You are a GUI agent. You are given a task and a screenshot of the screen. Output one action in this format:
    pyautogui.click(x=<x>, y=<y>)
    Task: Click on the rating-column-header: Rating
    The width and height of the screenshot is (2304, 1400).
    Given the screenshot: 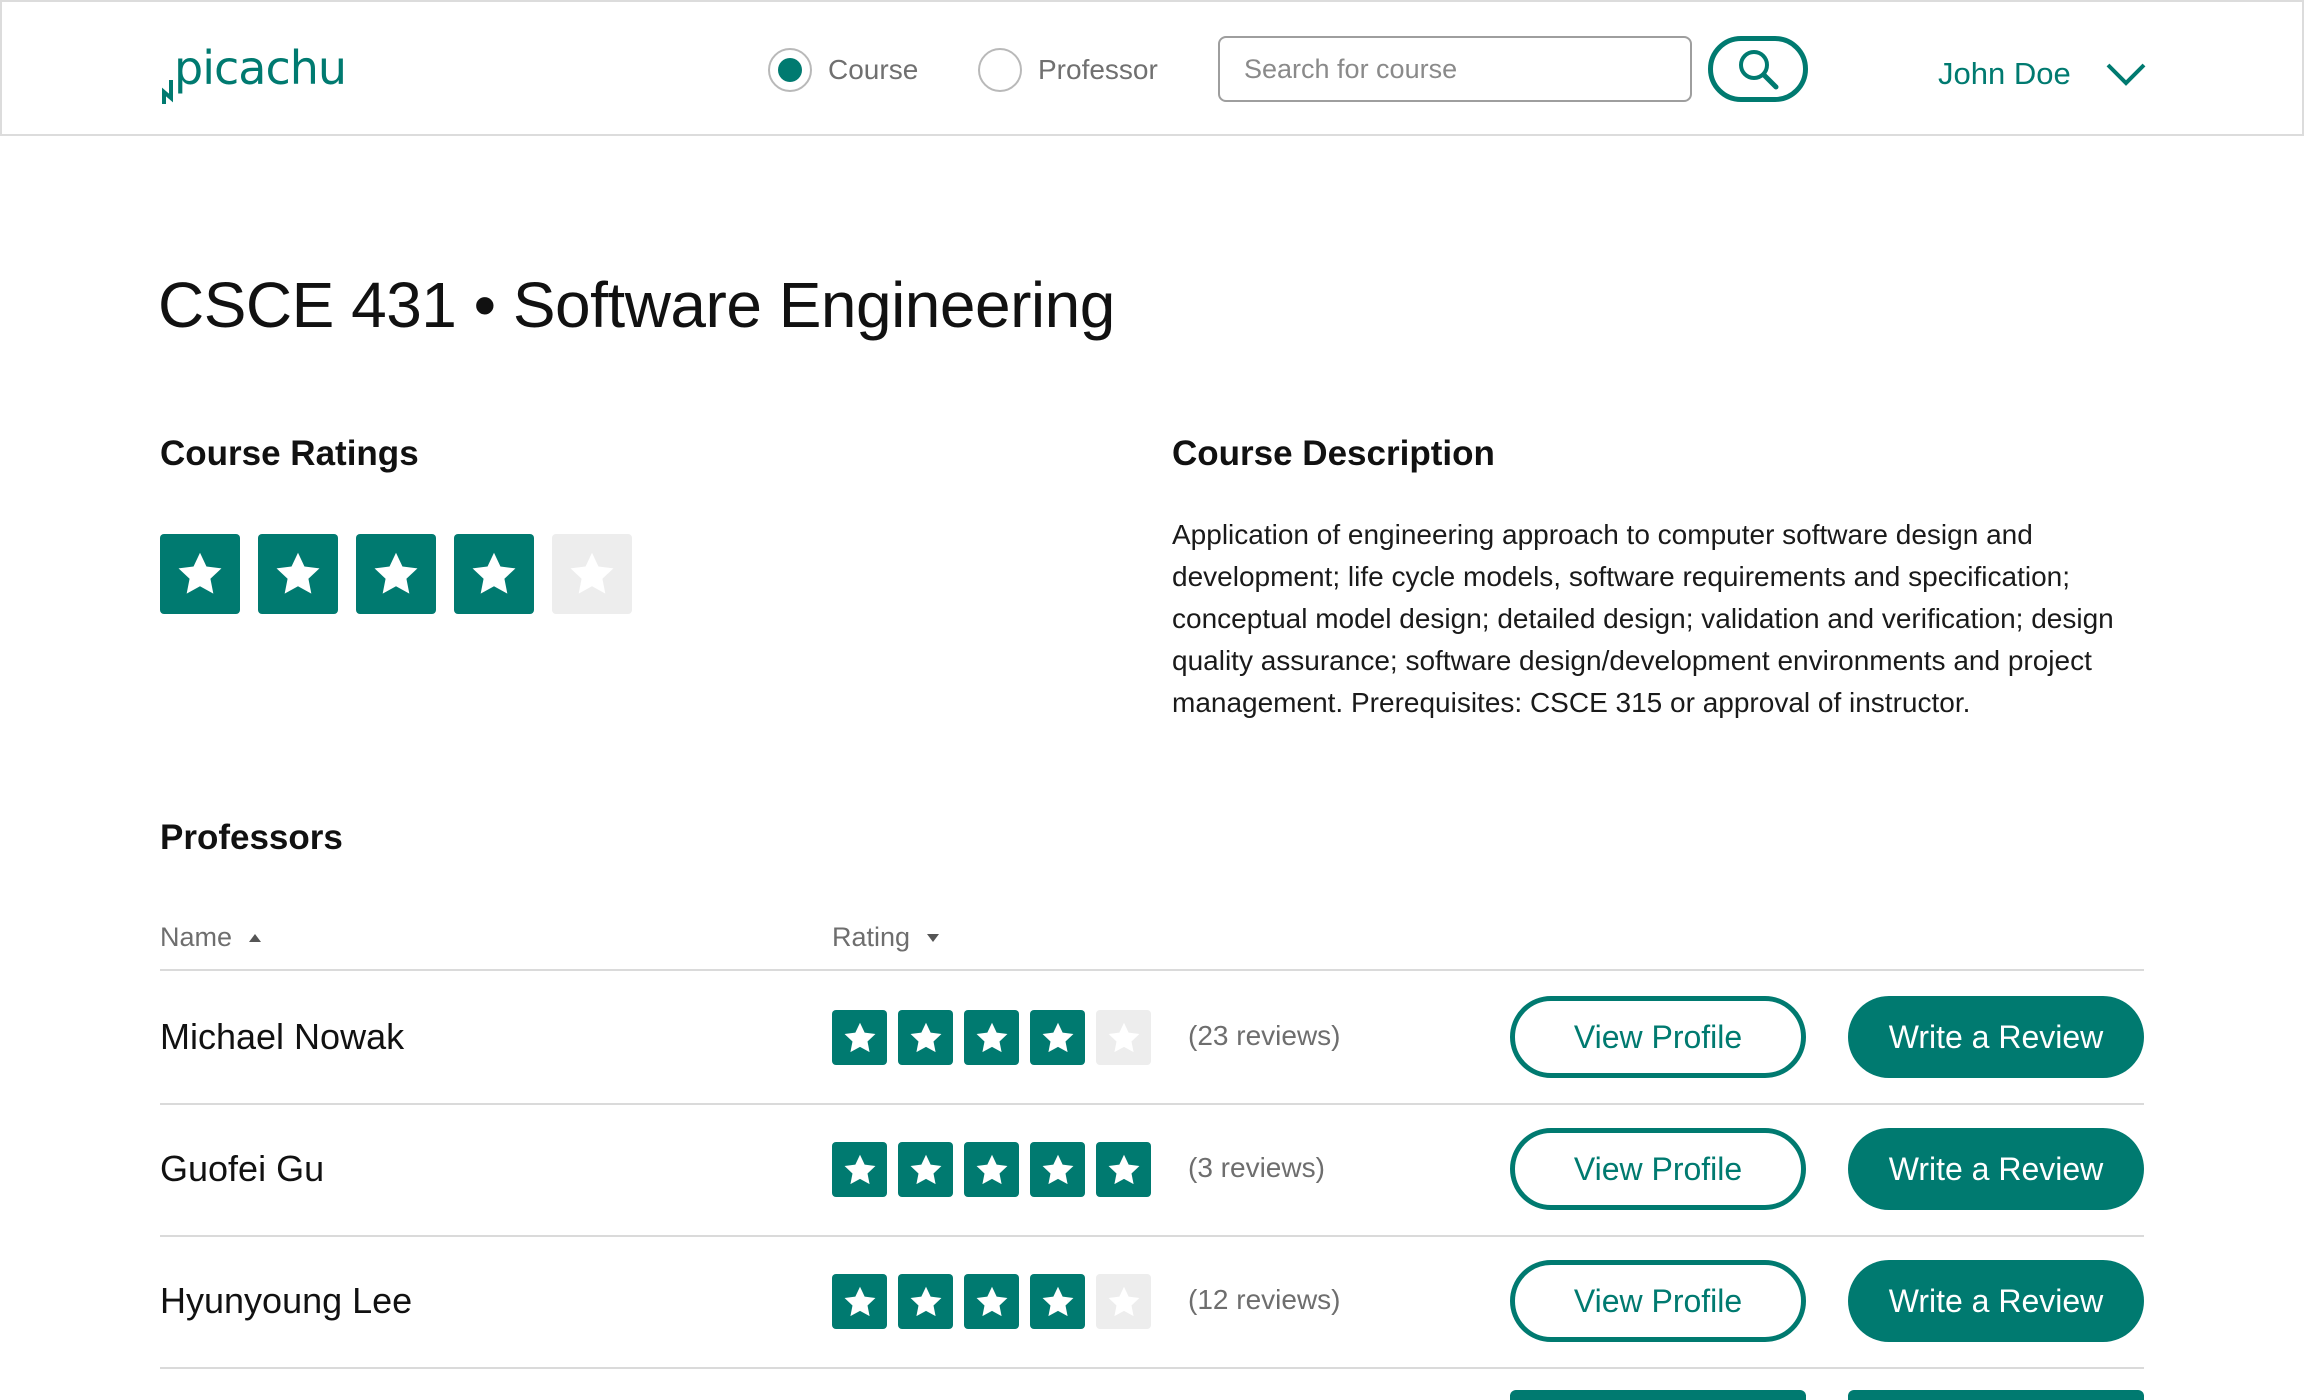 What is the action you would take?
    pyautogui.click(x=886, y=937)
    